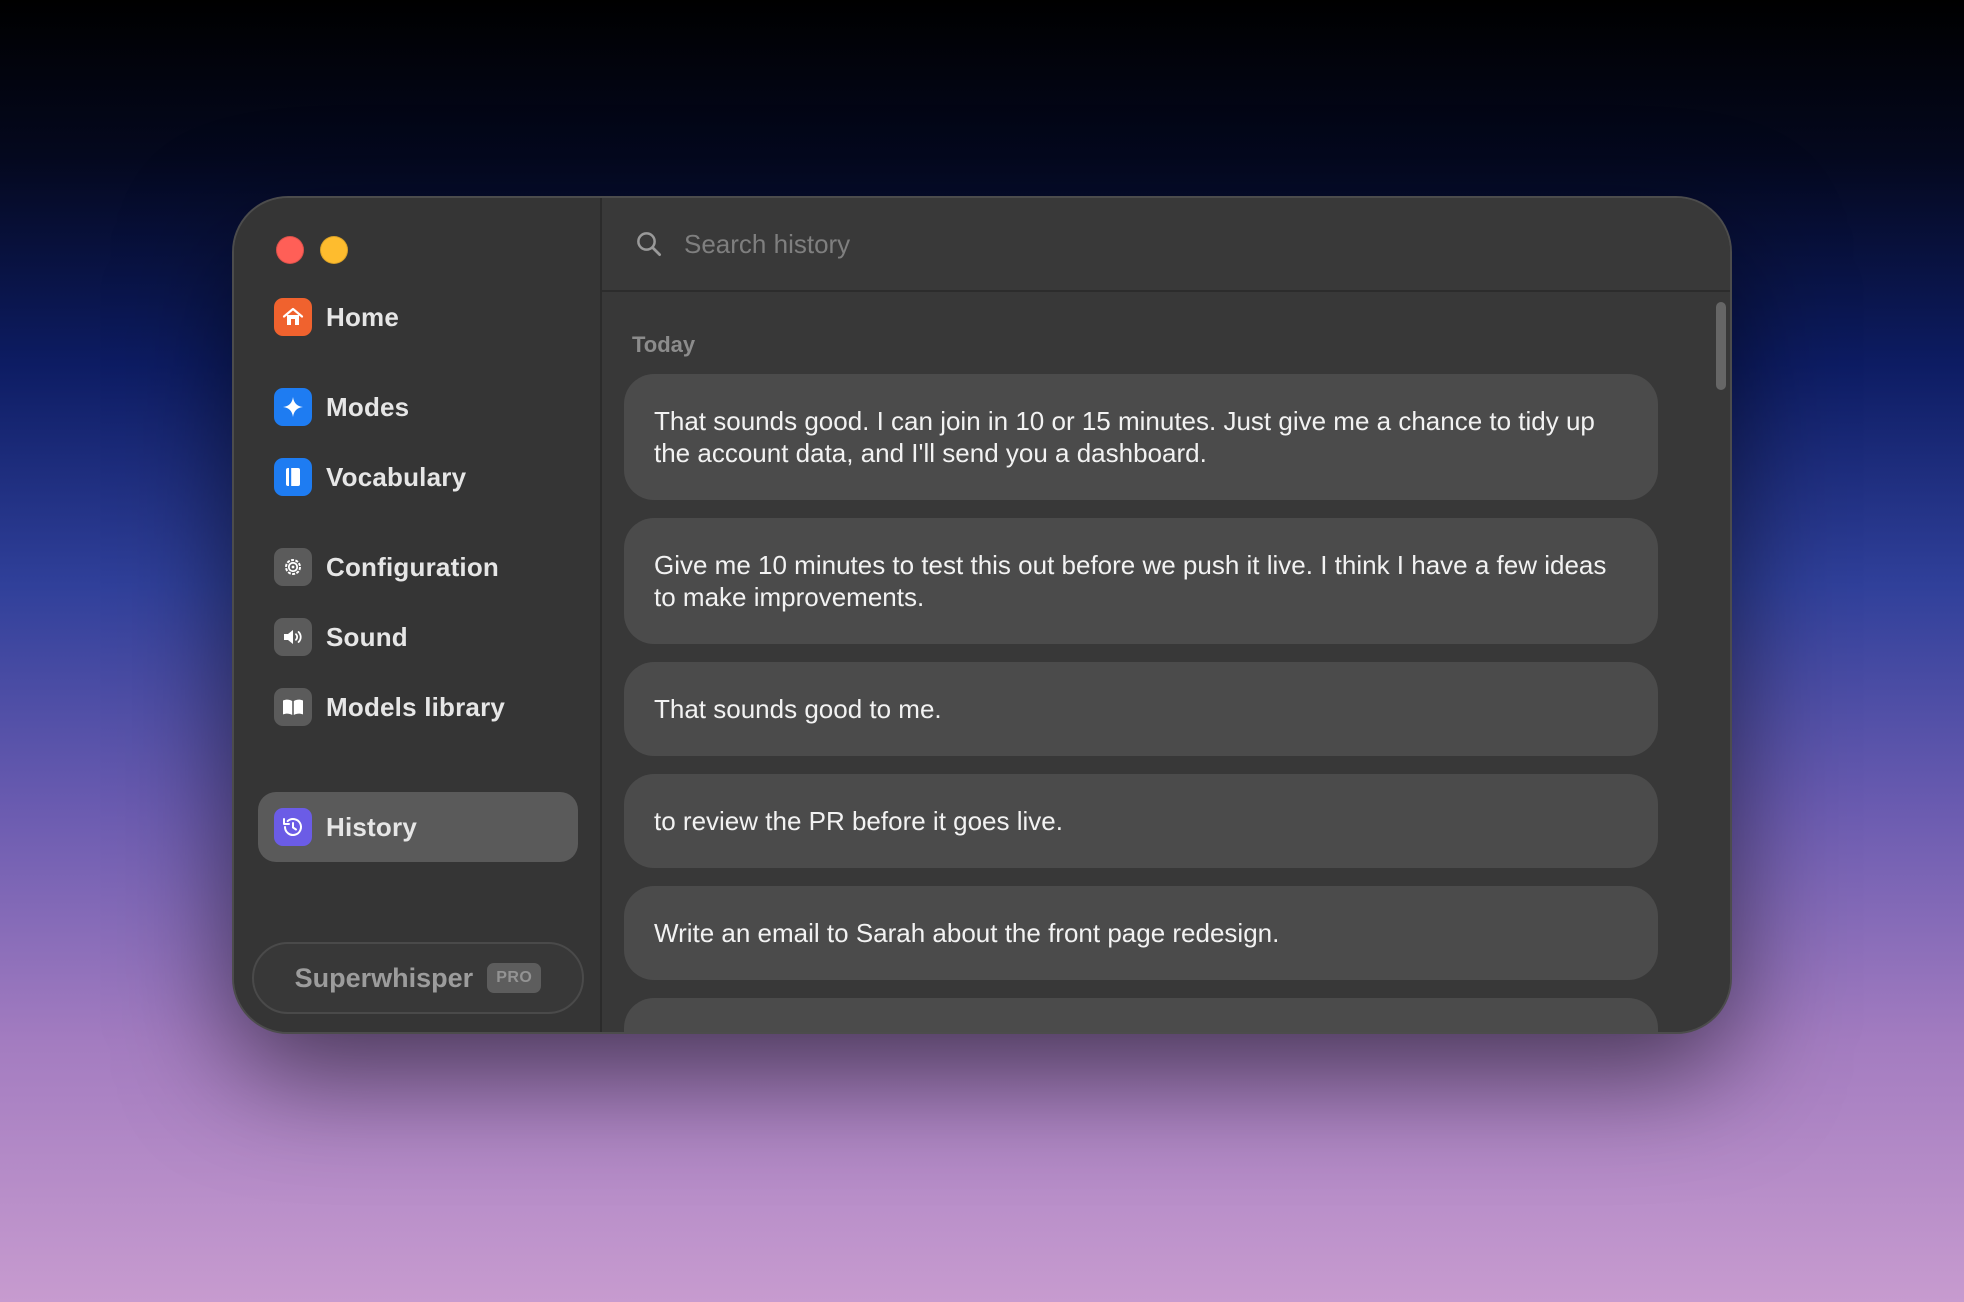 The image size is (1964, 1302). What do you see at coordinates (293, 407) in the screenshot?
I see `sparkle-icon` at bounding box center [293, 407].